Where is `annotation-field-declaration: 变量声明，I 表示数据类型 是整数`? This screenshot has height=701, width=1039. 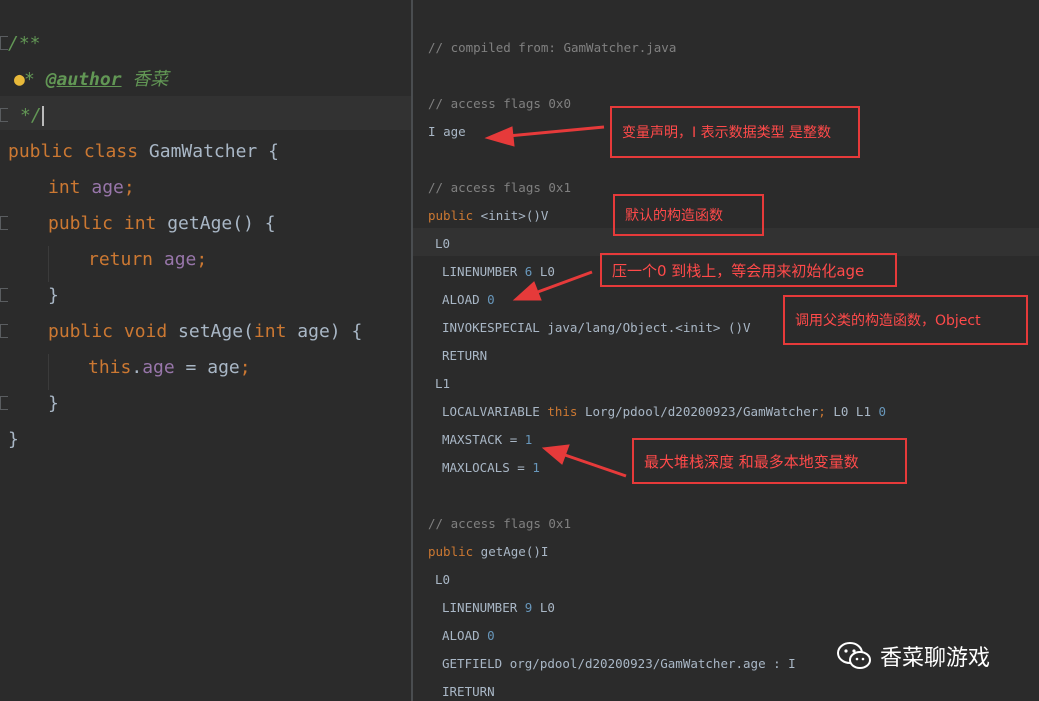
annotation-field-declaration: 变量声明，I 表示数据类型 是整数 is located at coordinates (735, 132).